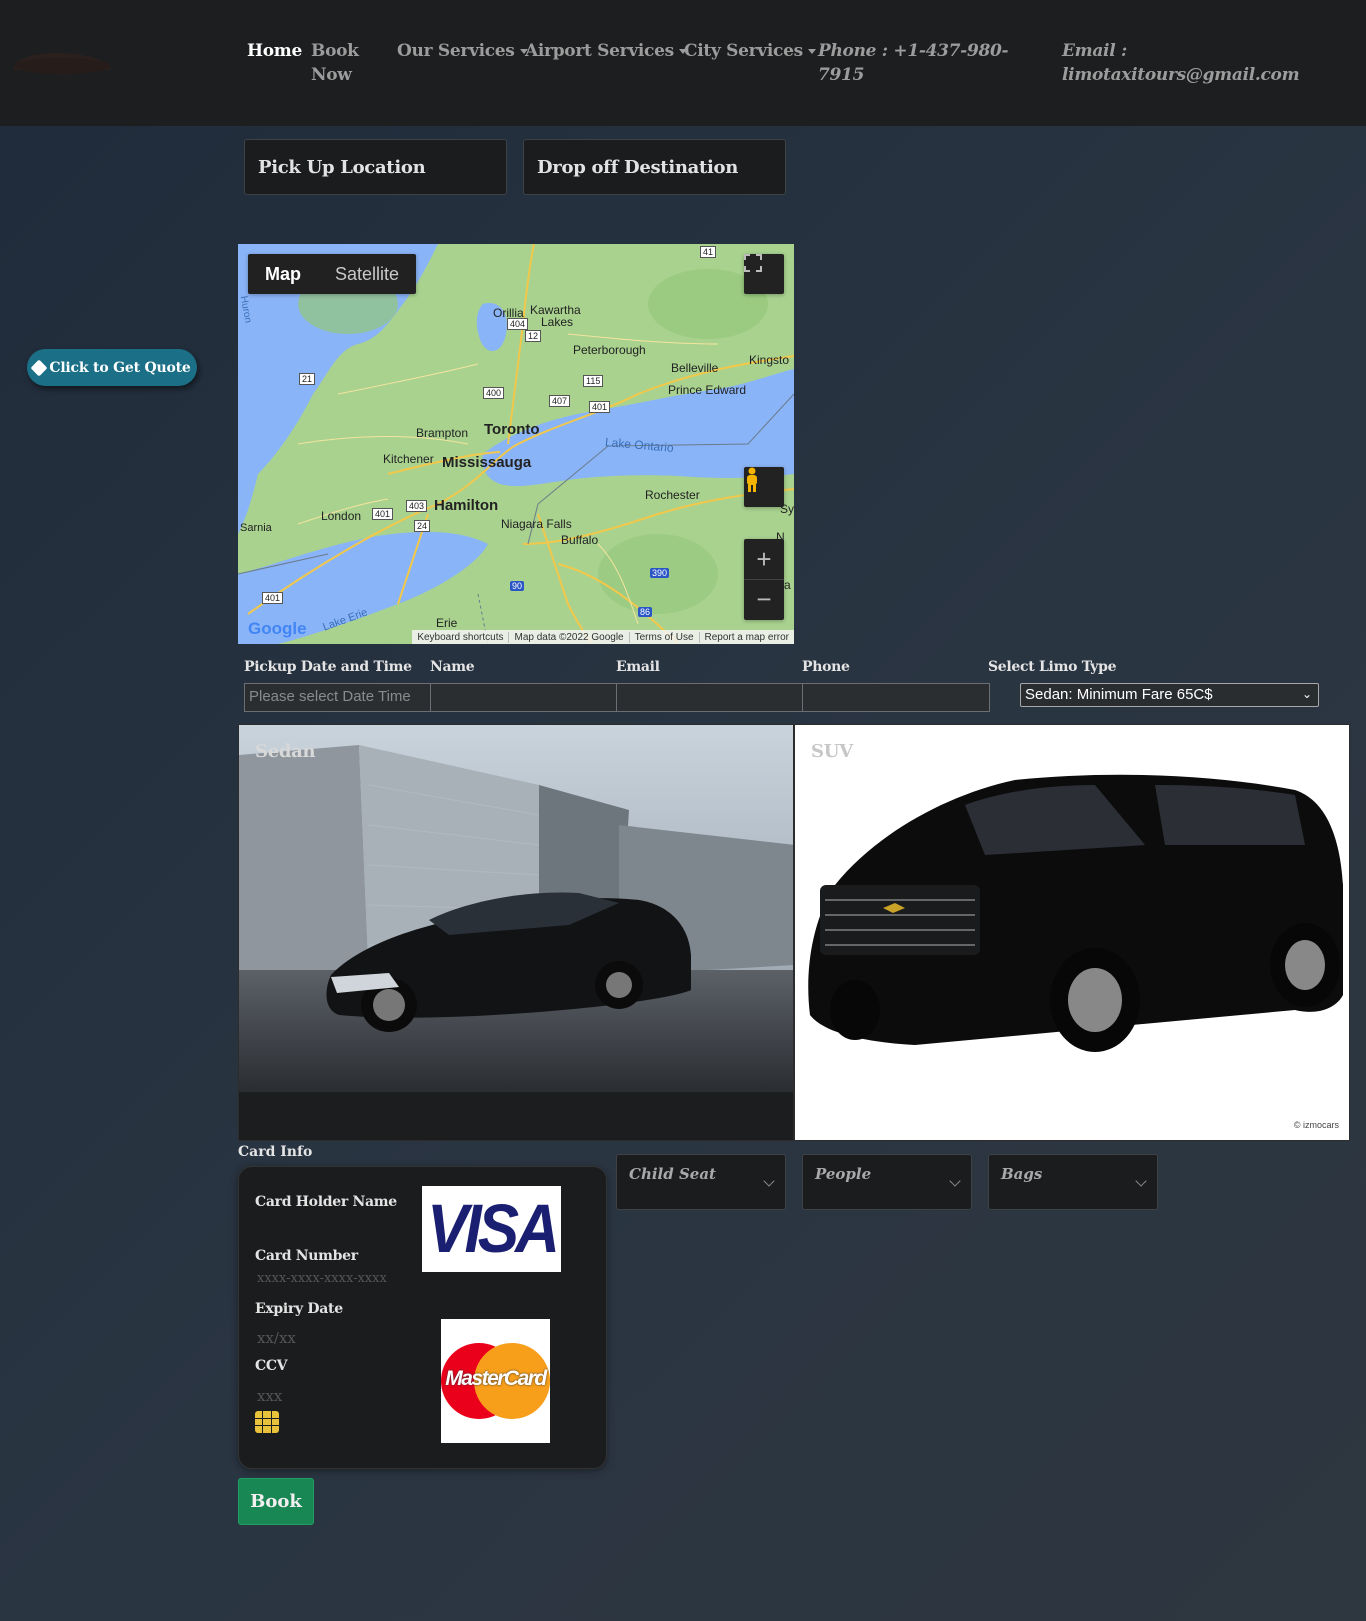 This screenshot has height=1621, width=1366. What do you see at coordinates (787, 585) in the screenshot?
I see `map-label-a: a` at bounding box center [787, 585].